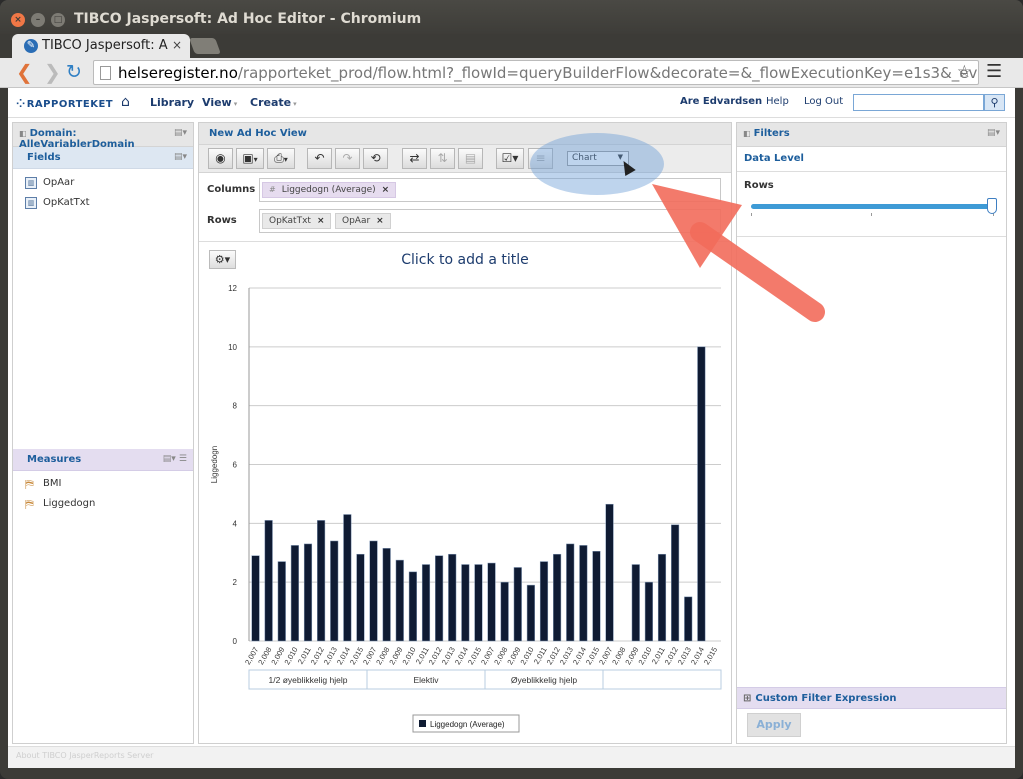 The width and height of the screenshot is (1023, 779). What do you see at coordinates (490, 221) in the screenshot?
I see `rows-drop-zone: OpKatTxt × OpAar ×` at bounding box center [490, 221].